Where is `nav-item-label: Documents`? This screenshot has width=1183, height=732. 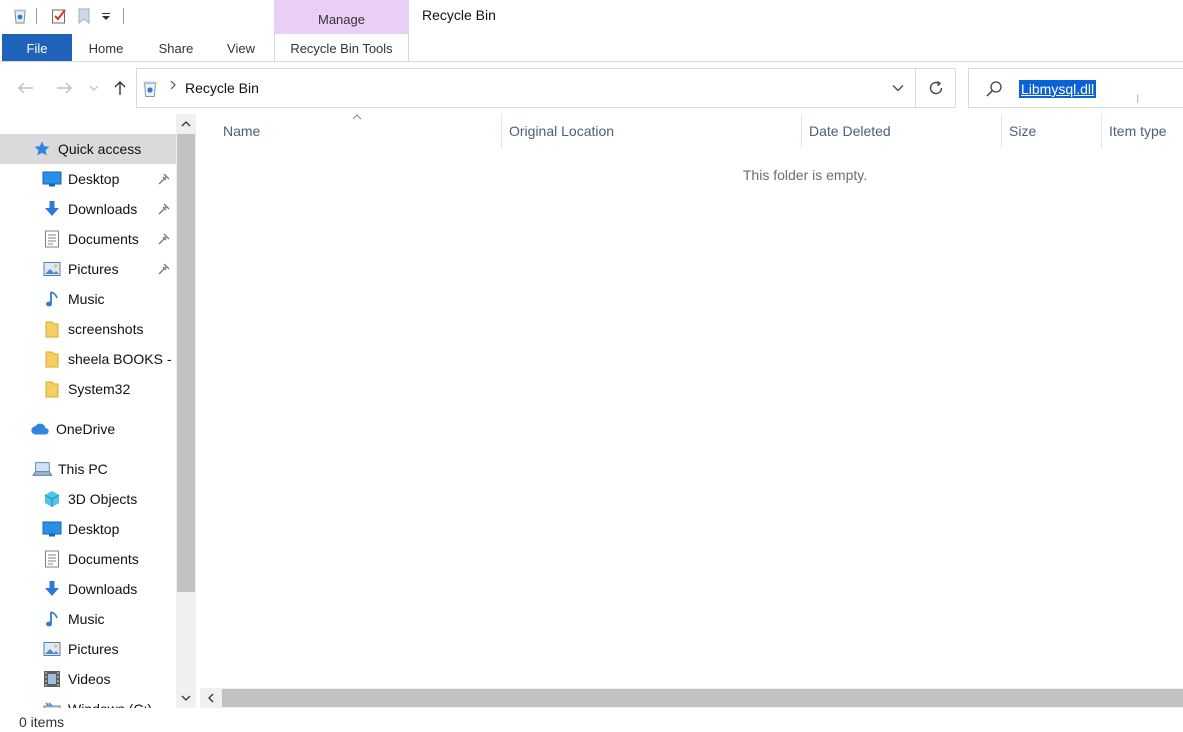
nav-item-label: Documents is located at coordinates (103, 559).